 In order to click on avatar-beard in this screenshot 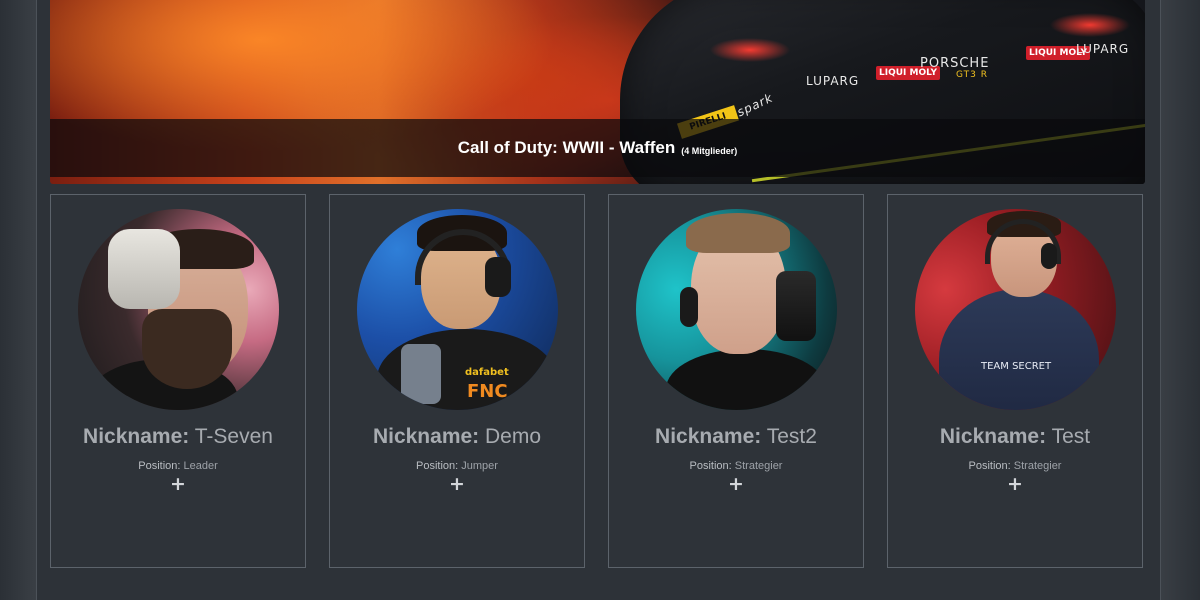, I will do `click(187, 349)`.